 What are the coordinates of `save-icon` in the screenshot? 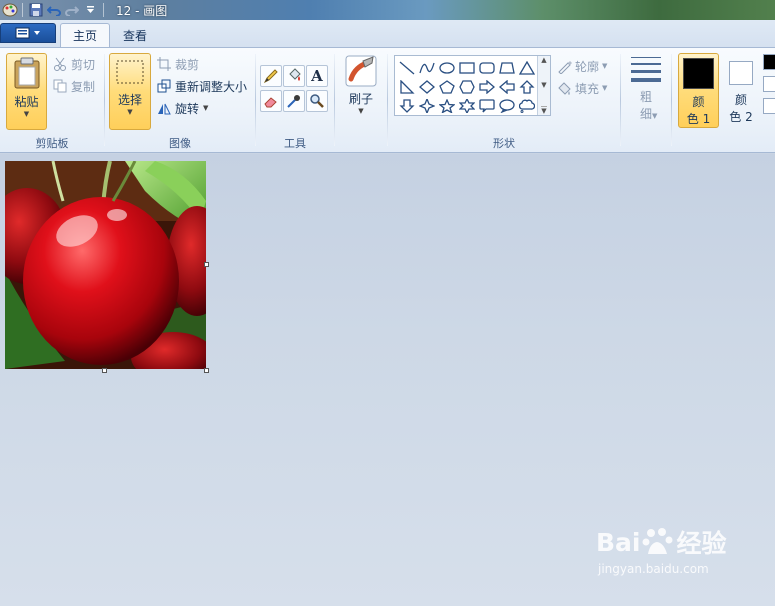 It's located at (36, 10).